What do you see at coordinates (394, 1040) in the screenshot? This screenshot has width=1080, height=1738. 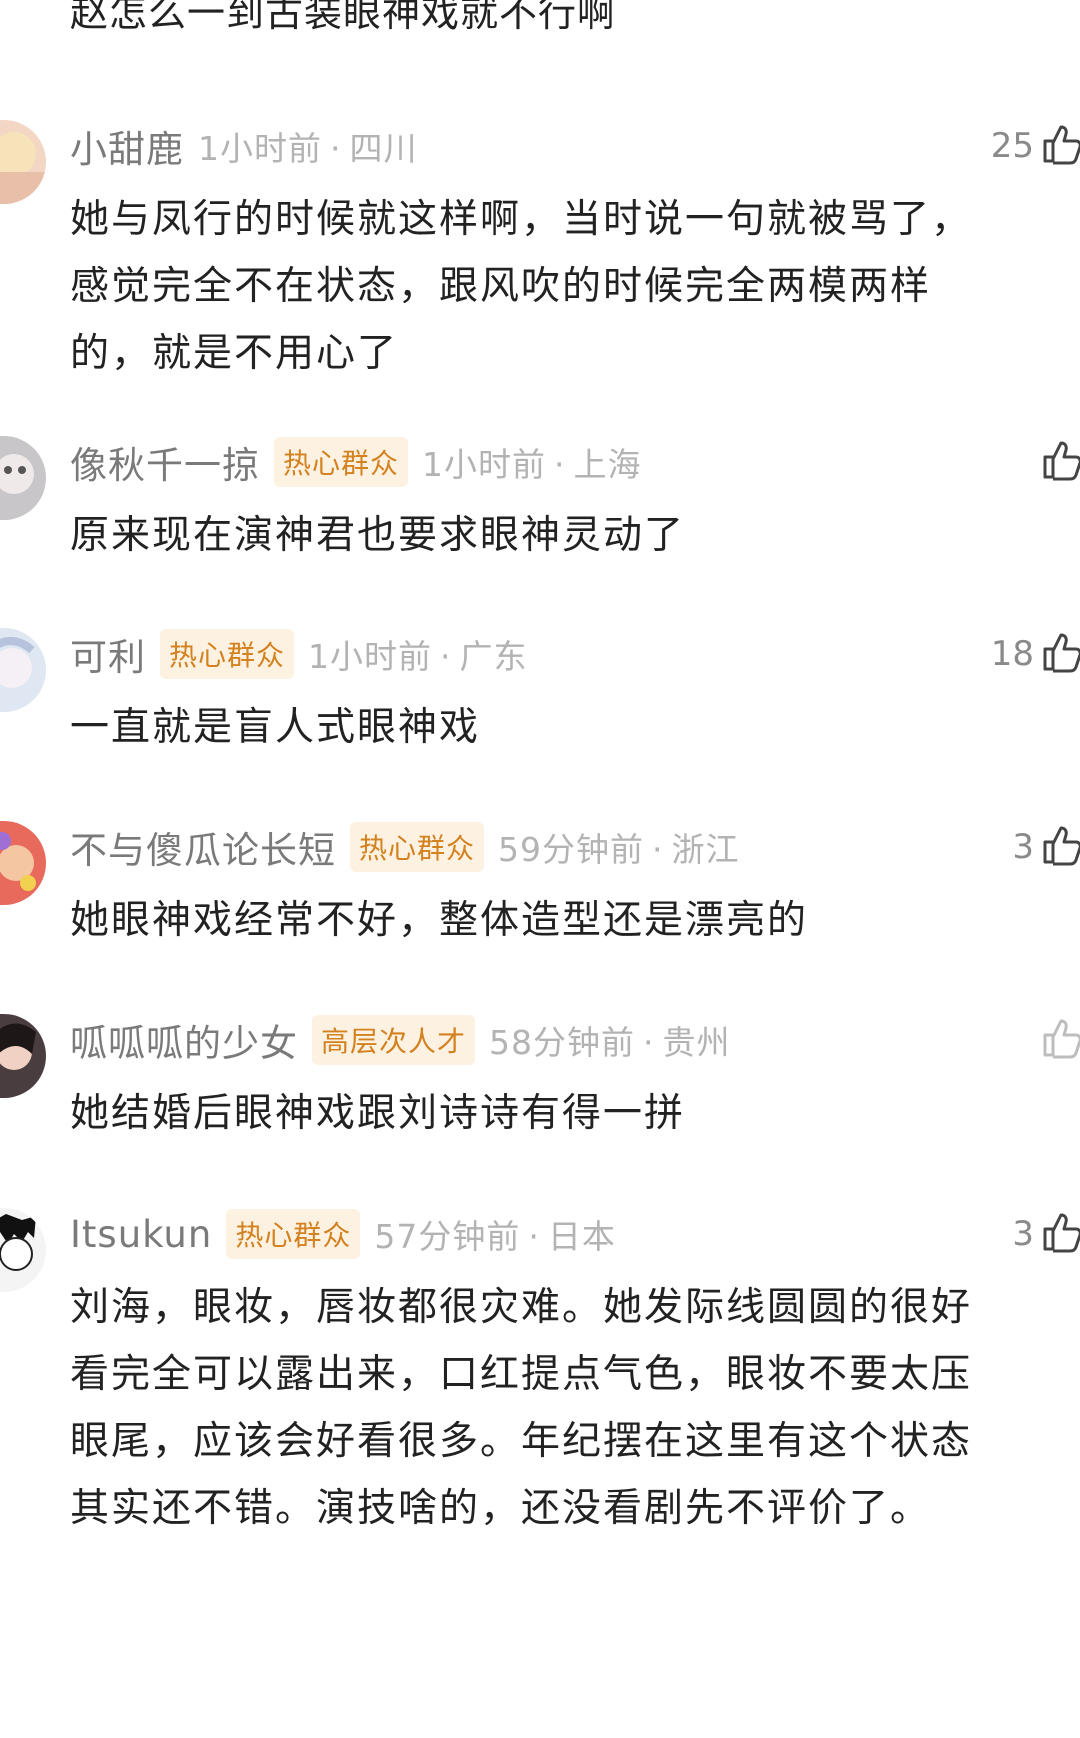 I see `user-badge: 高层次人才` at bounding box center [394, 1040].